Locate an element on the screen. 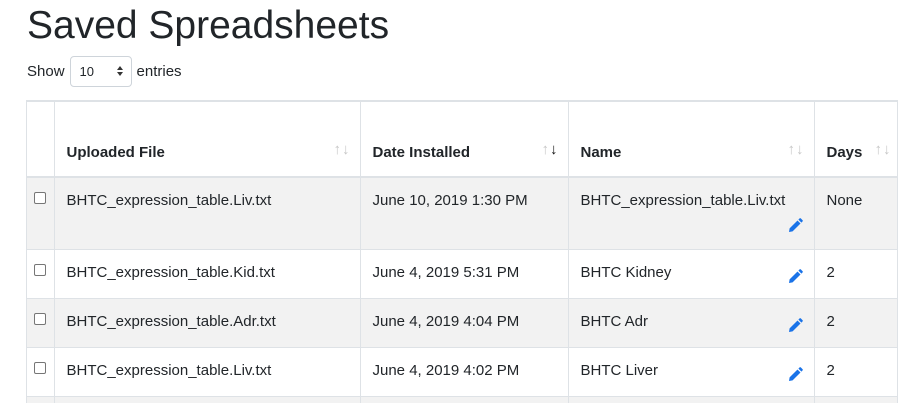 This screenshot has height=403, width=901. name-cell: BHTC_expression_table.Liv.txt is located at coordinates (691, 212).